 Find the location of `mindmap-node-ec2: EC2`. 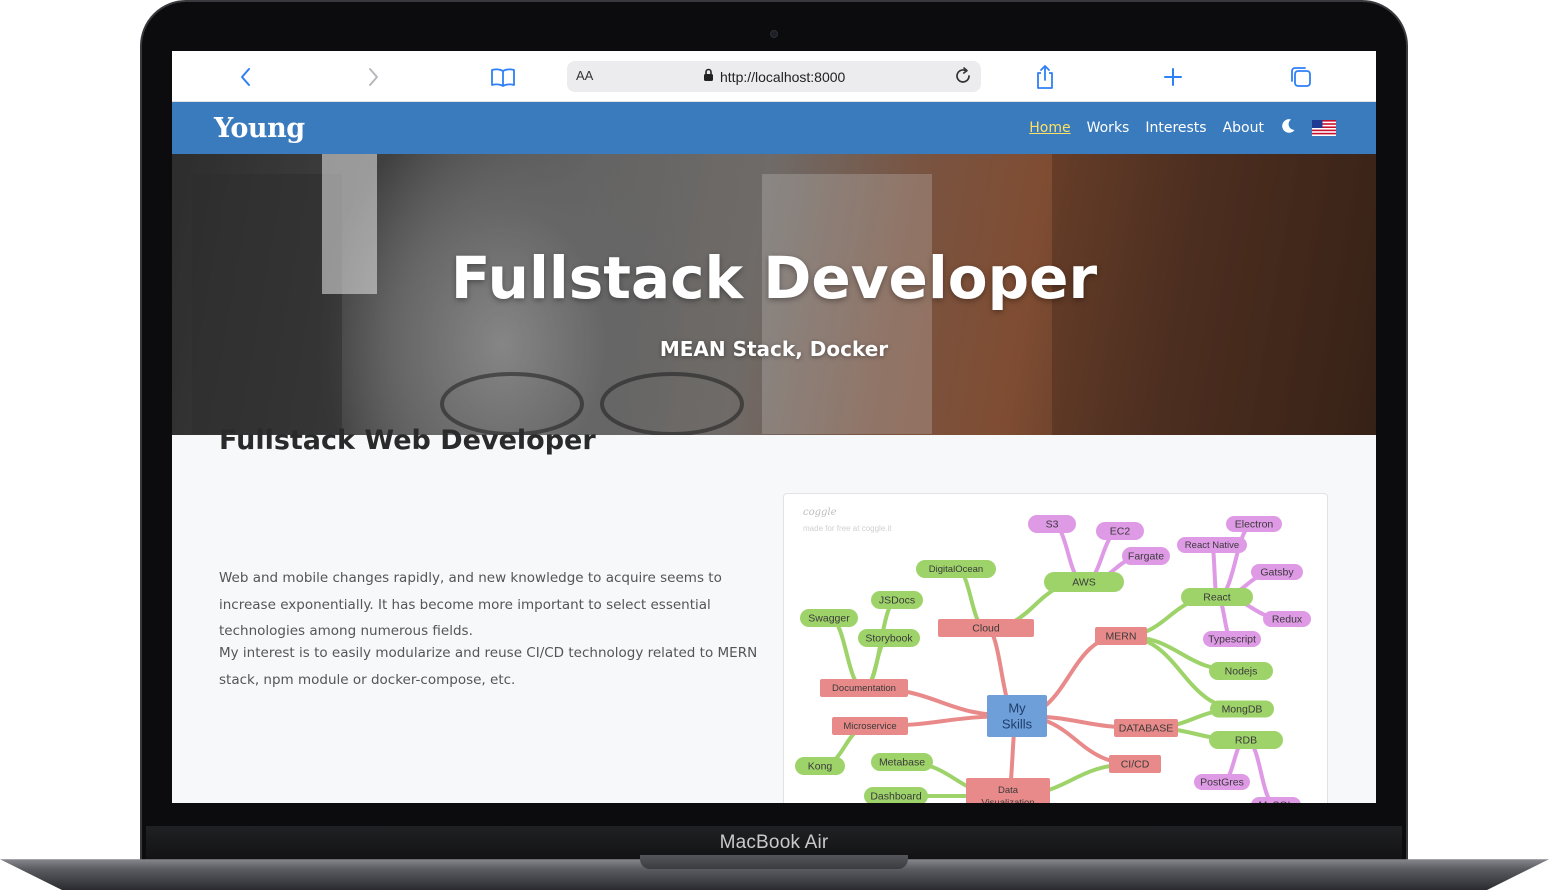

mindmap-node-ec2: EC2 is located at coordinates (1120, 531).